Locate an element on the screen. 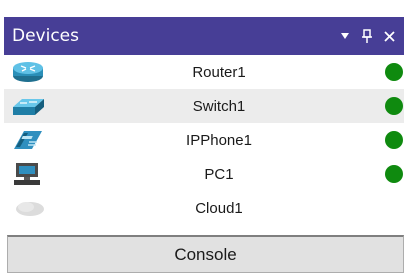  device-row-switch1: Switch1 is located at coordinates (204, 106).